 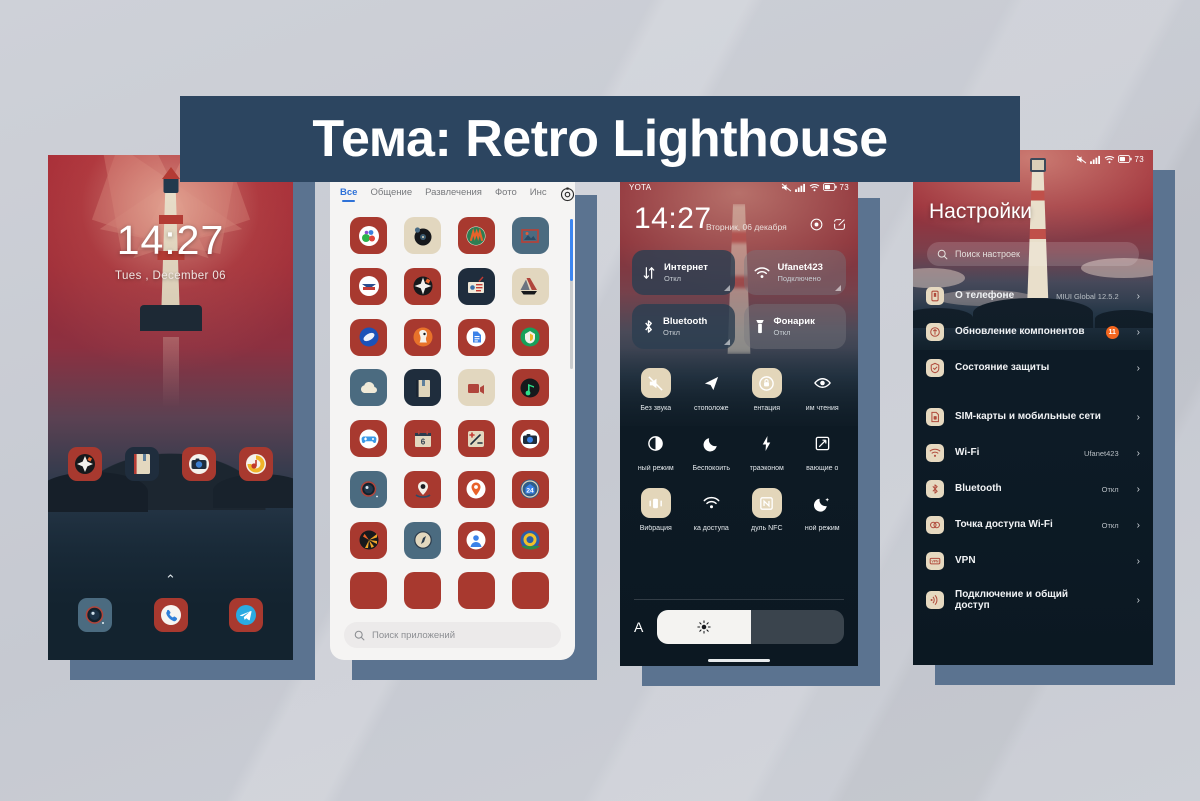 What do you see at coordinates (423, 388) in the screenshot?
I see `book-icon` at bounding box center [423, 388].